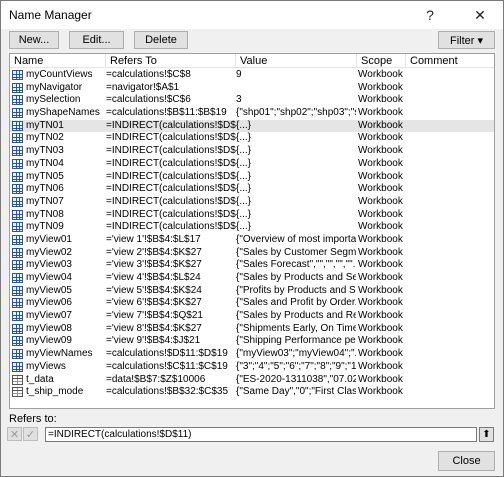 The width and height of the screenshot is (504, 477). I want to click on filter-button: Filter ▾, so click(466, 40).